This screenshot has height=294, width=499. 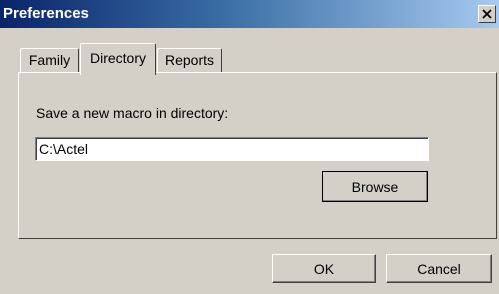 I want to click on title-bar: Preferences, so click(x=249, y=14).